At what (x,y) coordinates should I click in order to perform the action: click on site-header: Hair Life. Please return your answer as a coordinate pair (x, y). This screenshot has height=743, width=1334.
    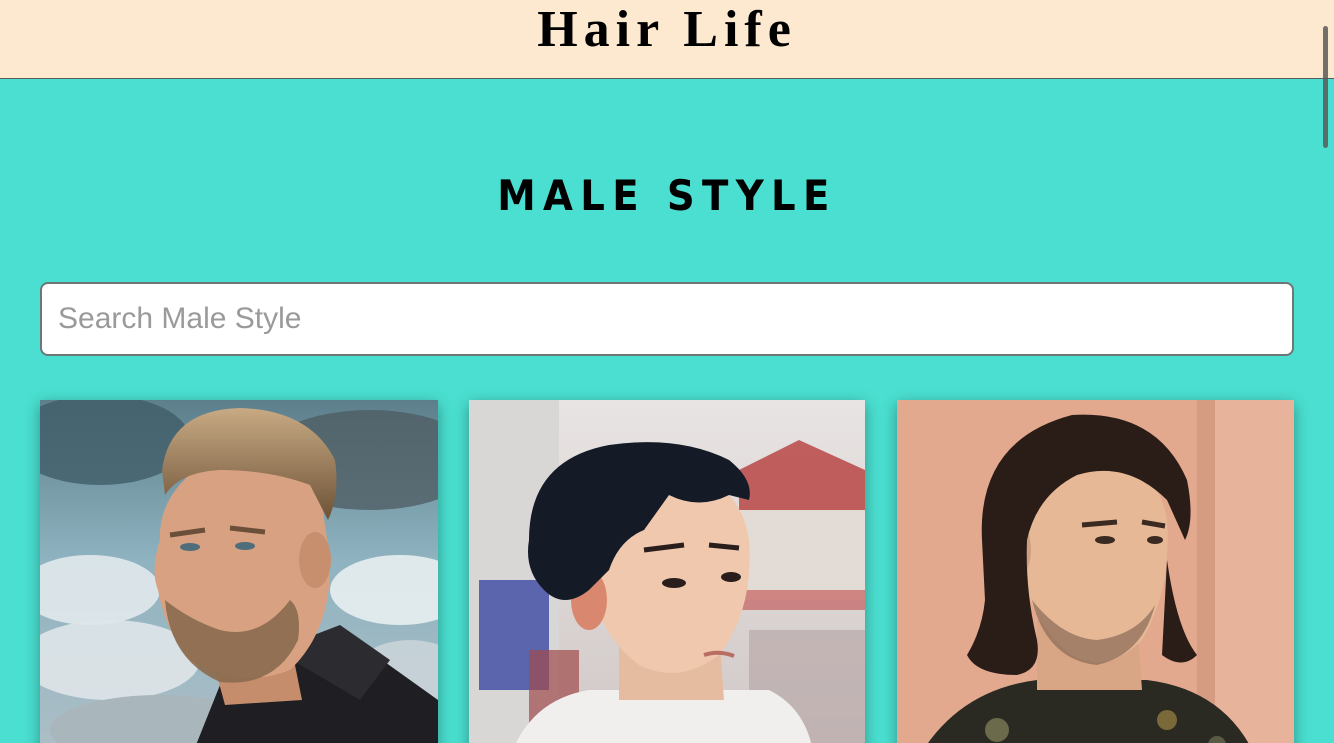
    Looking at the image, I should click on (667, 39).